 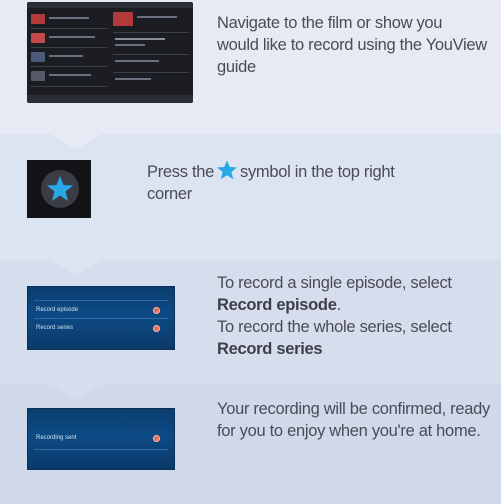 I want to click on record-episode-item: Record episode, so click(x=57, y=310).